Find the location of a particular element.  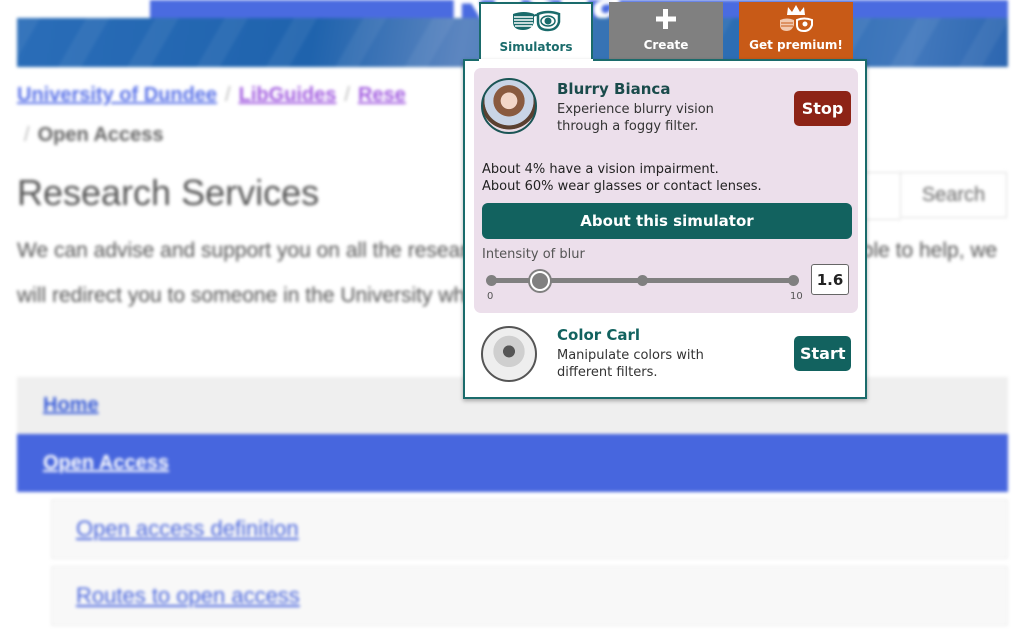

nav-subitem-definition: Open access definition is located at coordinates (529, 529).